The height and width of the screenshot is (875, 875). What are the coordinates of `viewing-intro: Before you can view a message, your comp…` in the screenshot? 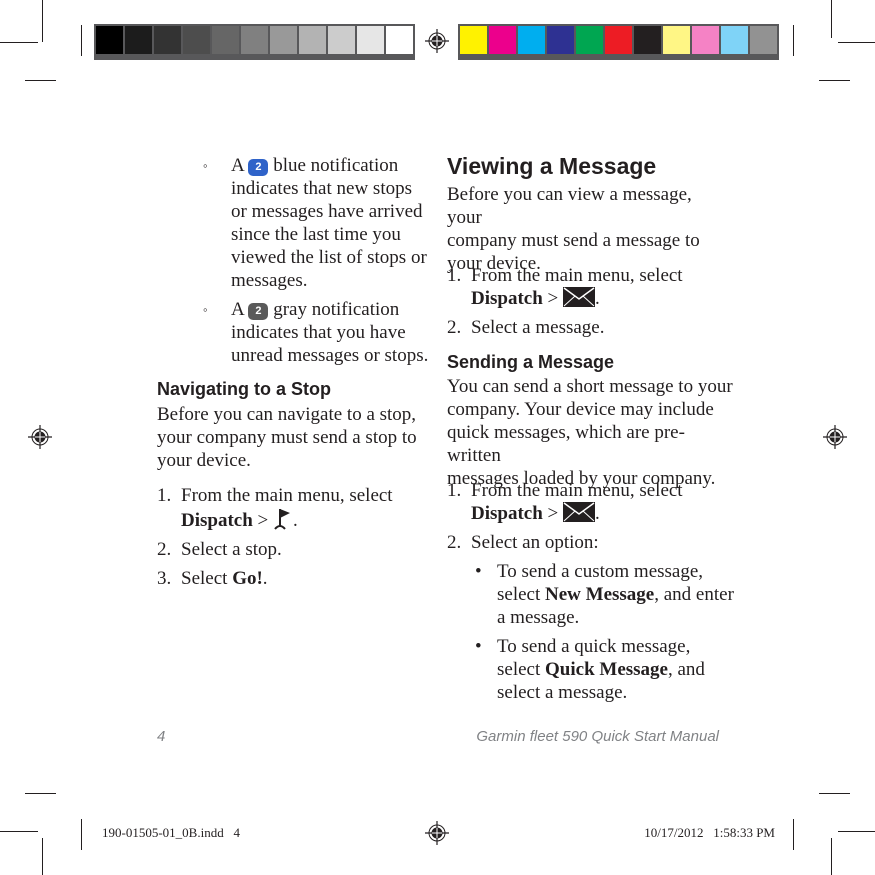 It's located at (587, 229).